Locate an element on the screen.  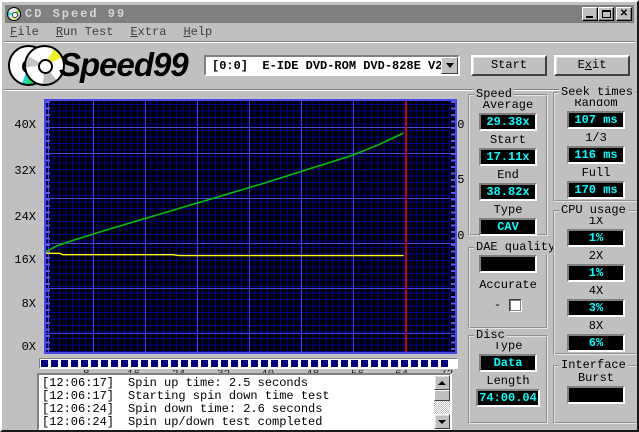
minimize-icon is located at coordinates (589, 17).